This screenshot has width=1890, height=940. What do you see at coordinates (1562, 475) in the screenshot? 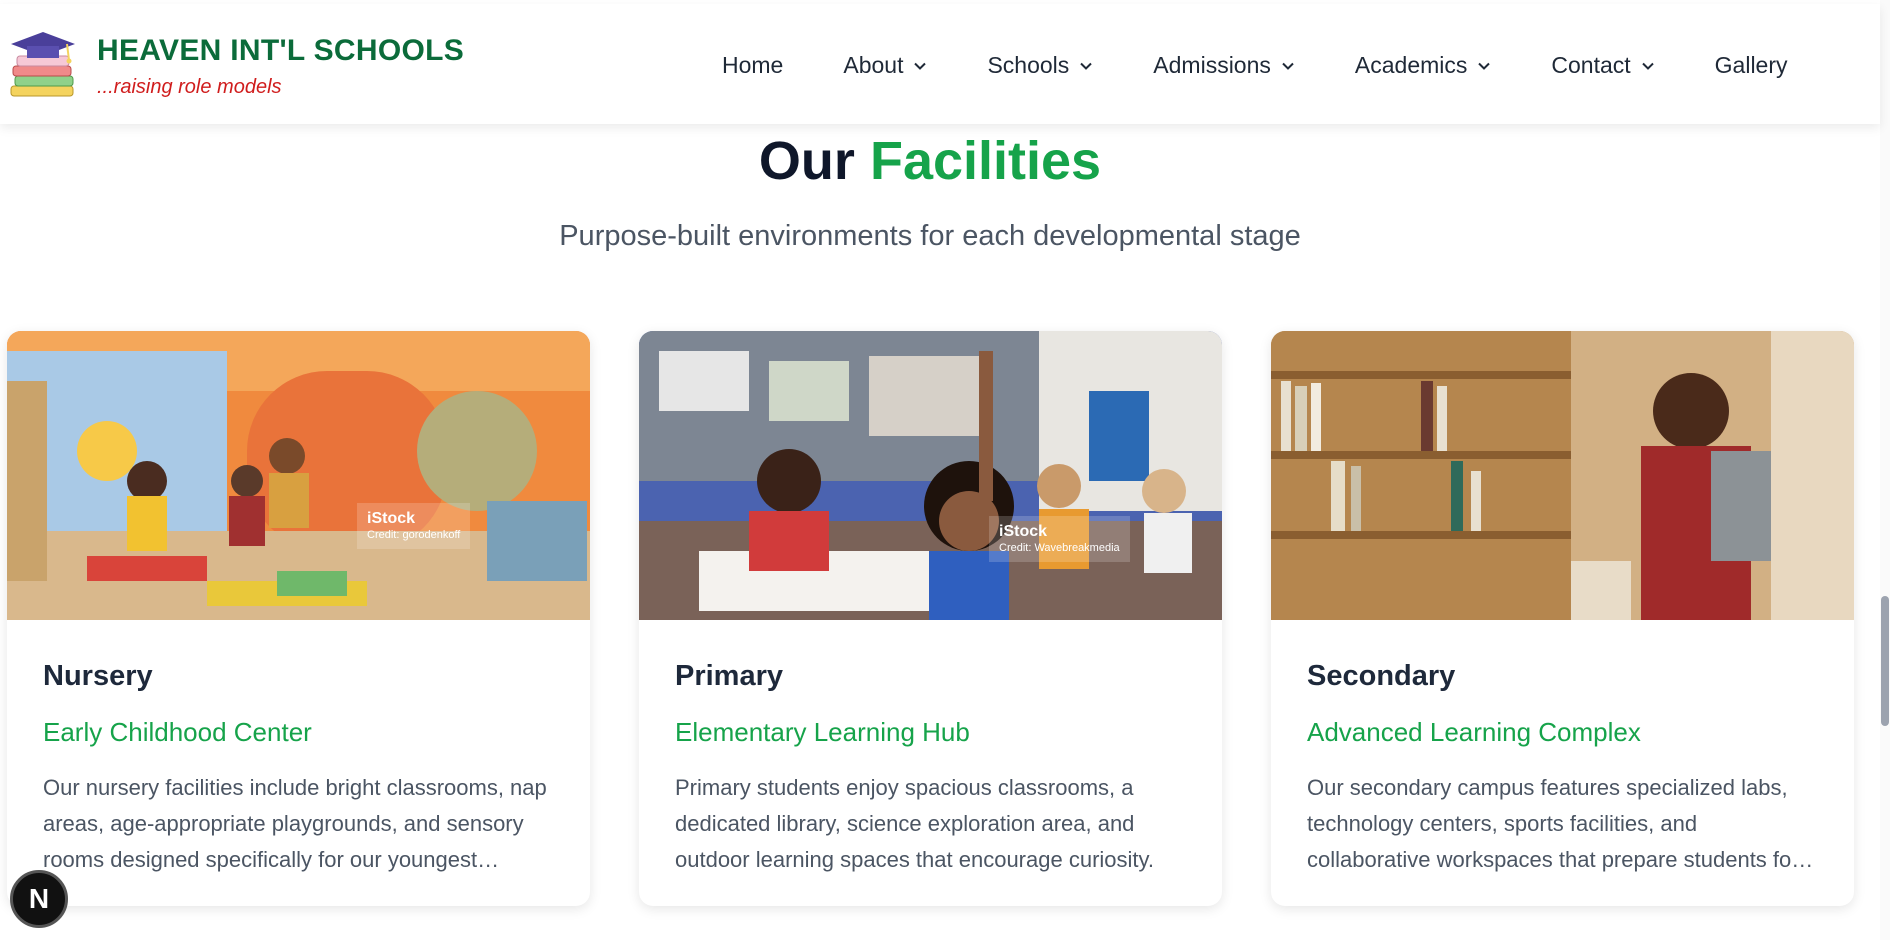
I see `secondary-photo` at bounding box center [1562, 475].